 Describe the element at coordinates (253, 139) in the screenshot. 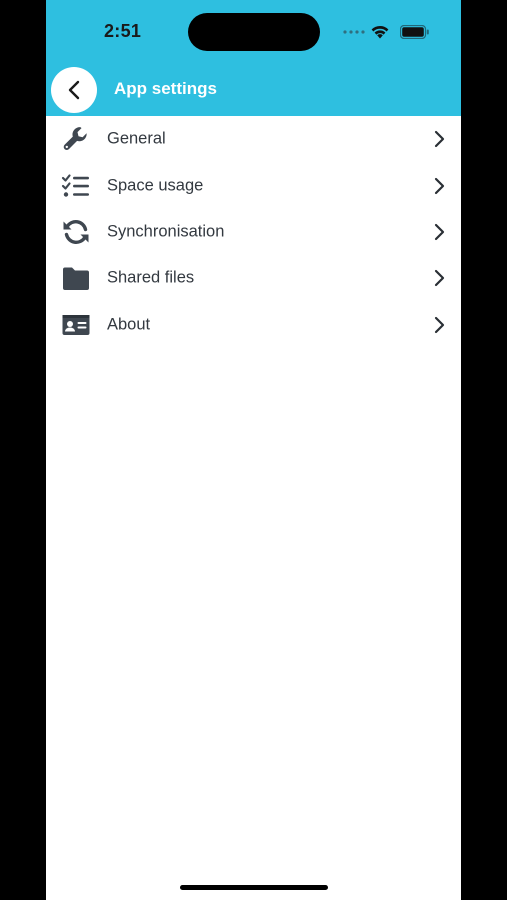

I see `menu-item-general: General` at that location.